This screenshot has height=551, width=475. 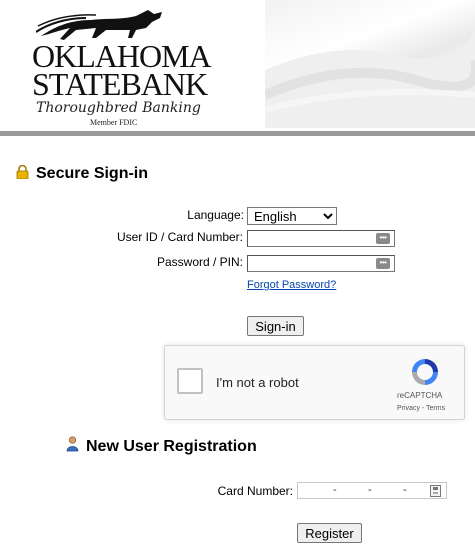 I want to click on recaptcha-label: I'm not a robot, so click(x=257, y=382).